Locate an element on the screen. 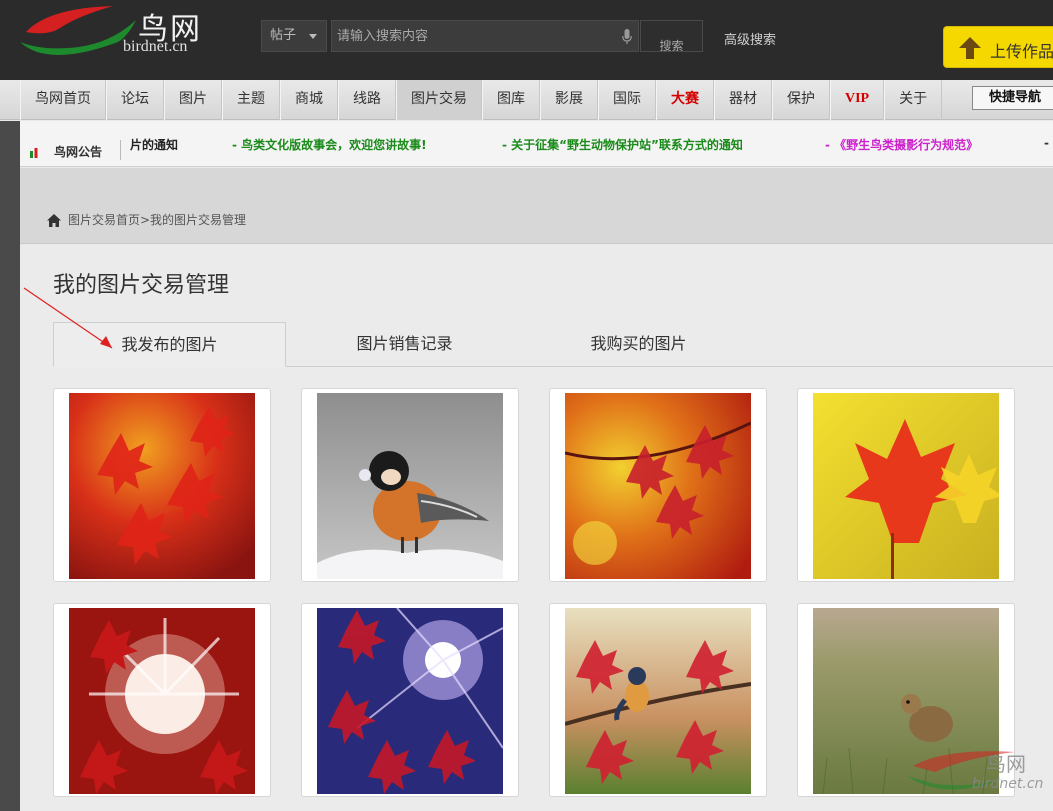 The image size is (1053, 811). watermark-logo-icon is located at coordinates (961, 770).